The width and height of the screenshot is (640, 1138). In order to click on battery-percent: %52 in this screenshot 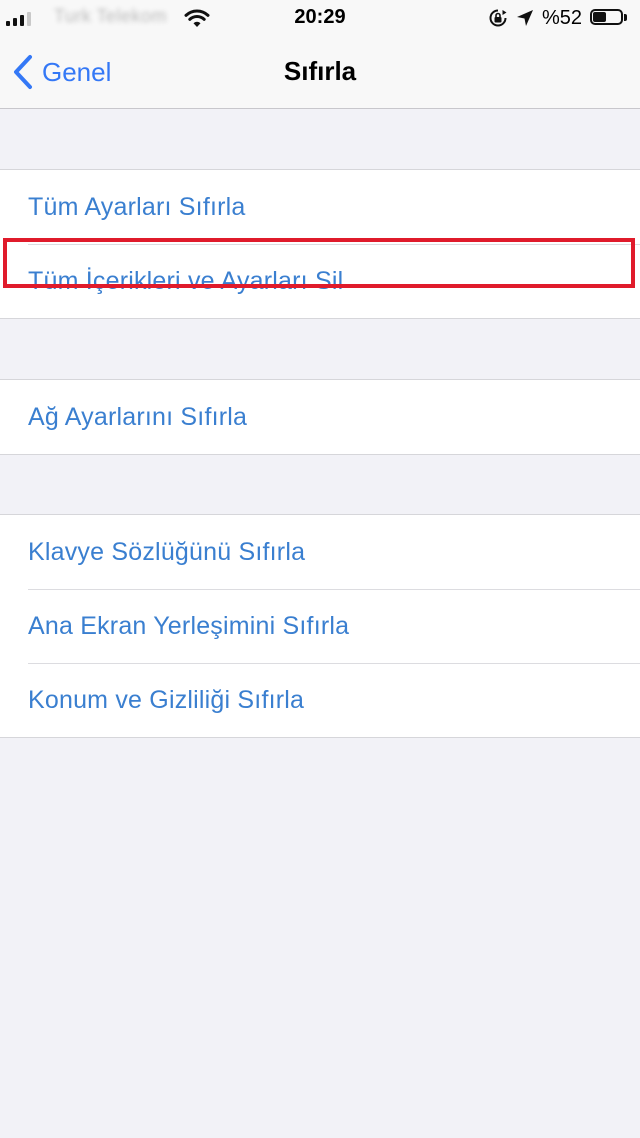, I will do `click(561, 17)`.